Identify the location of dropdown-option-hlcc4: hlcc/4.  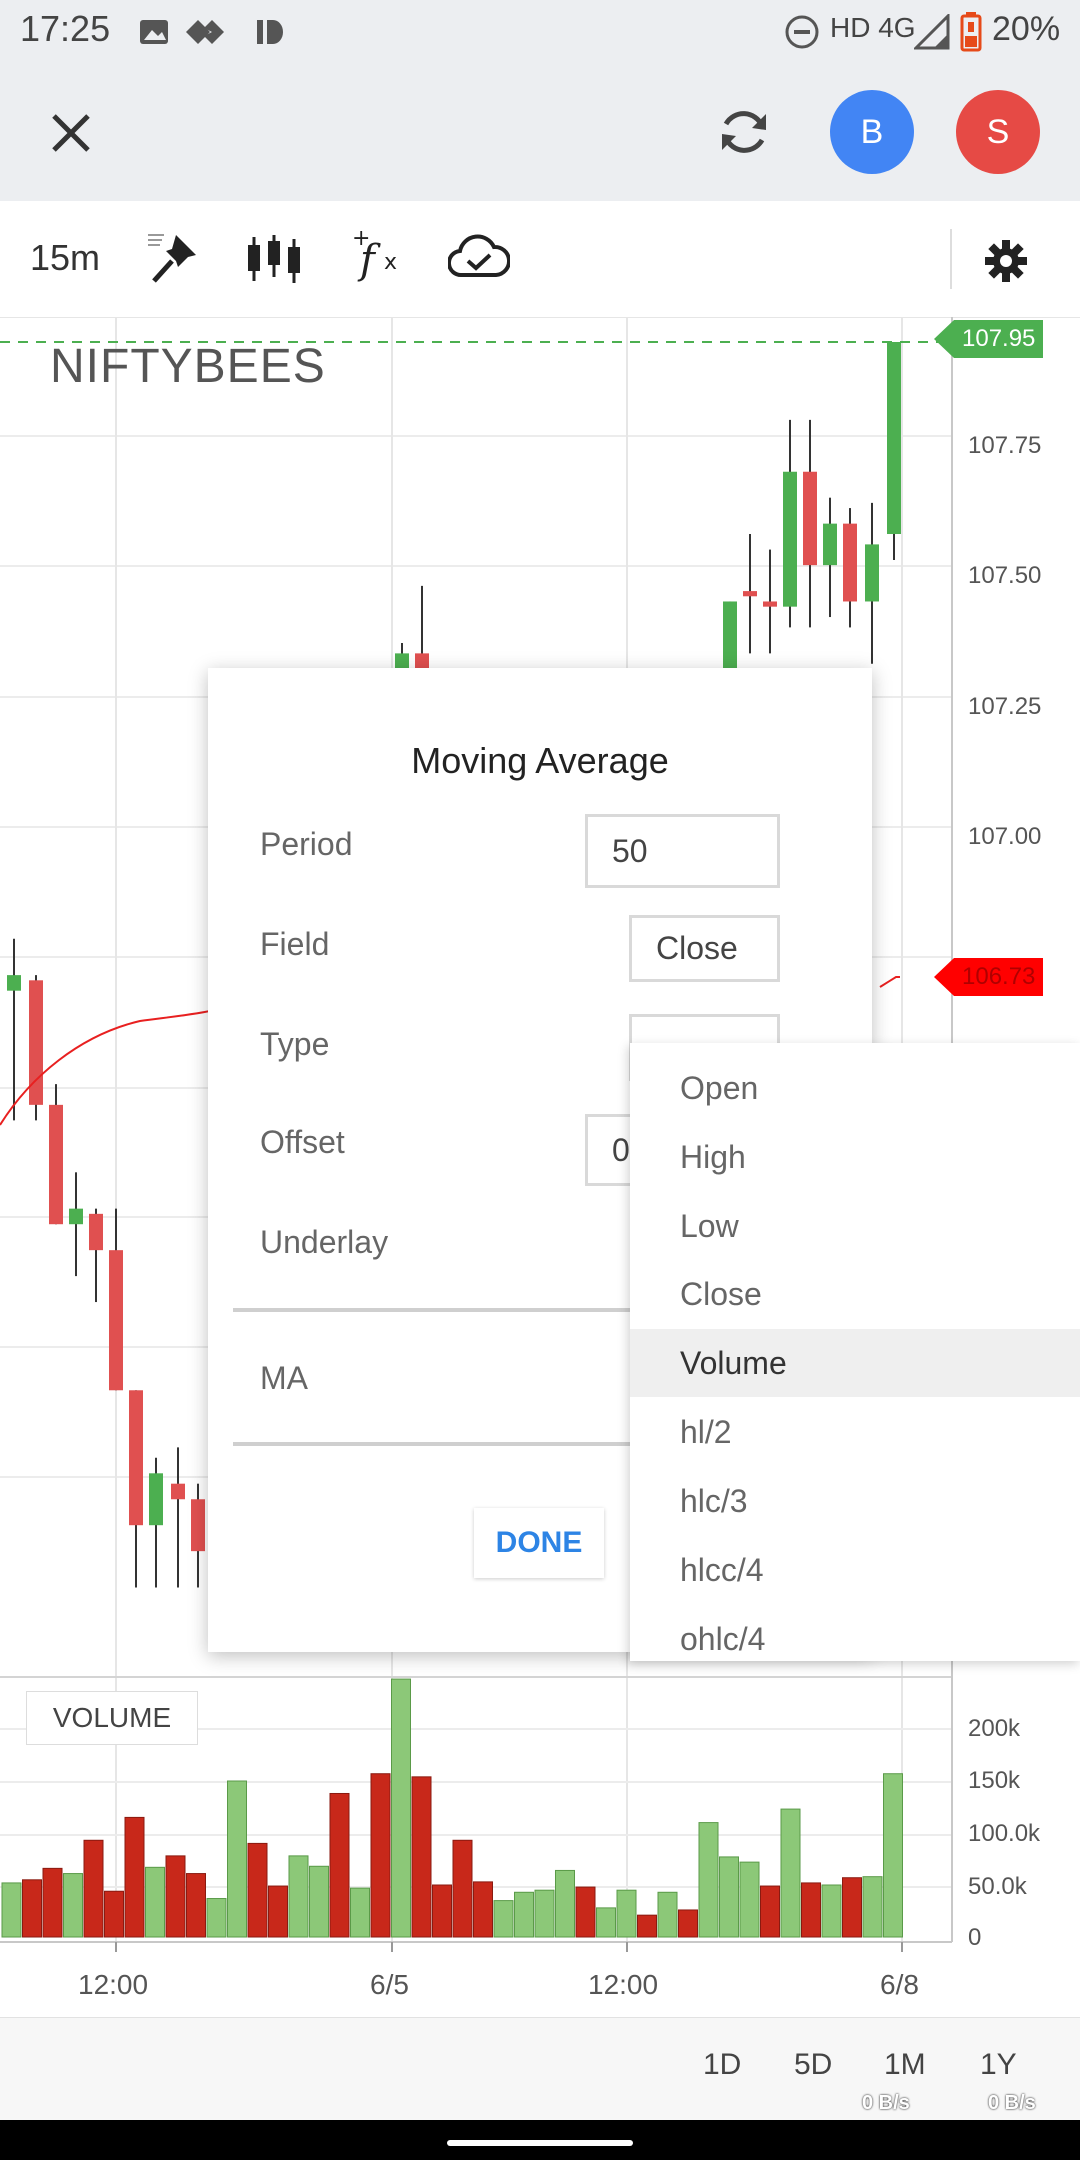
(855, 1570).